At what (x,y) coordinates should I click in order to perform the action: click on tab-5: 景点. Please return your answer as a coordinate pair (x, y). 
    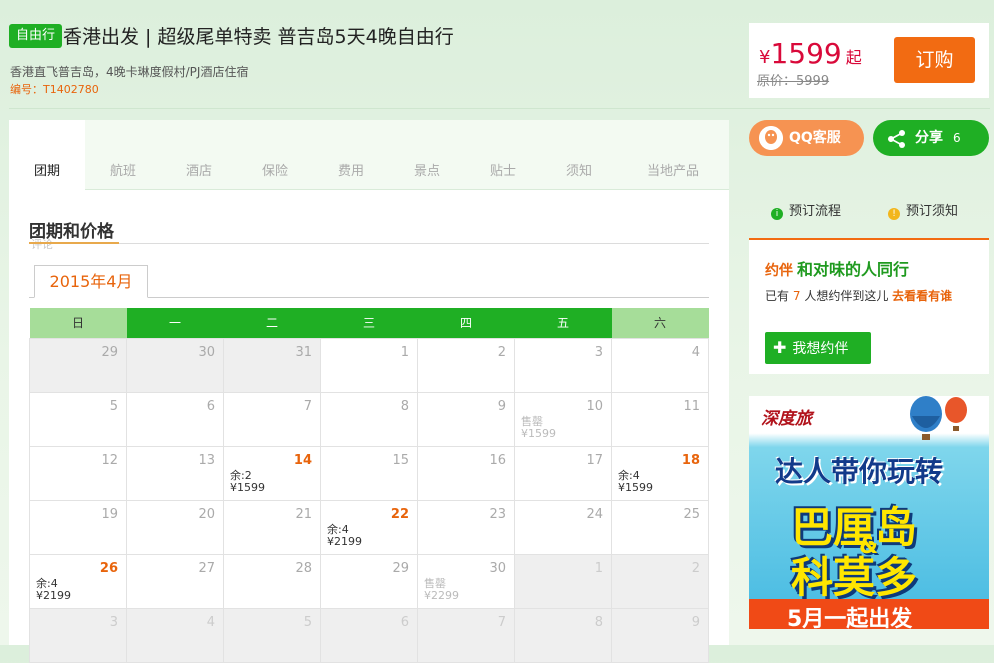
    Looking at the image, I should click on (427, 155).